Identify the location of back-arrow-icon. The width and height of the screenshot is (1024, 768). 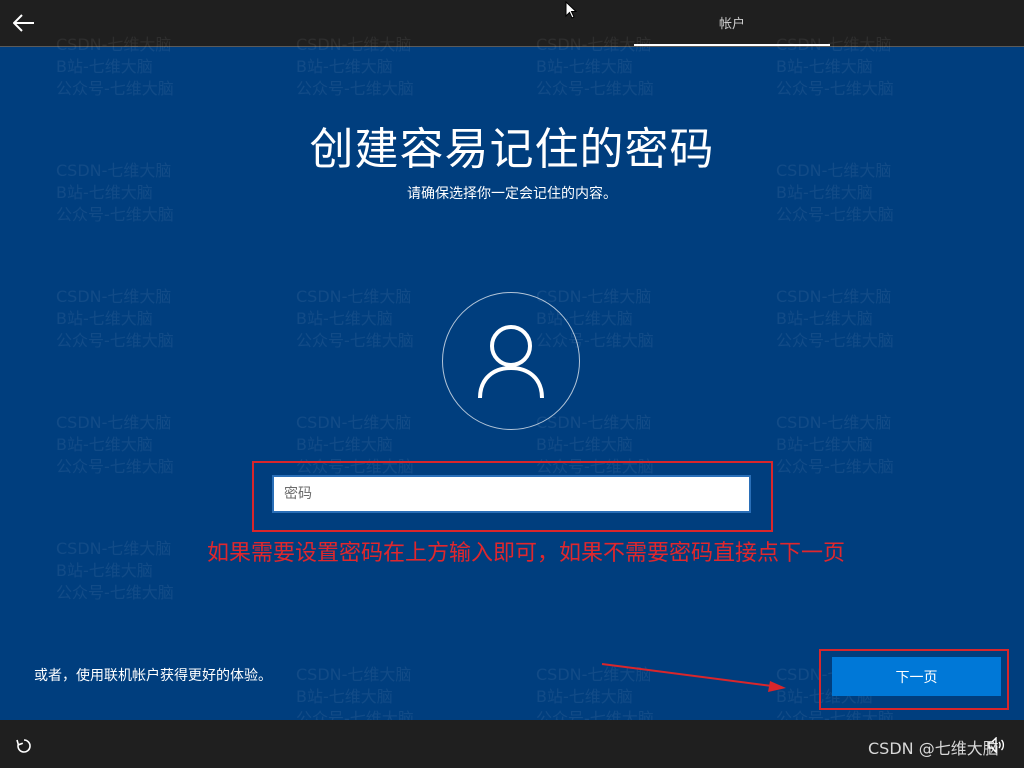
(23, 23).